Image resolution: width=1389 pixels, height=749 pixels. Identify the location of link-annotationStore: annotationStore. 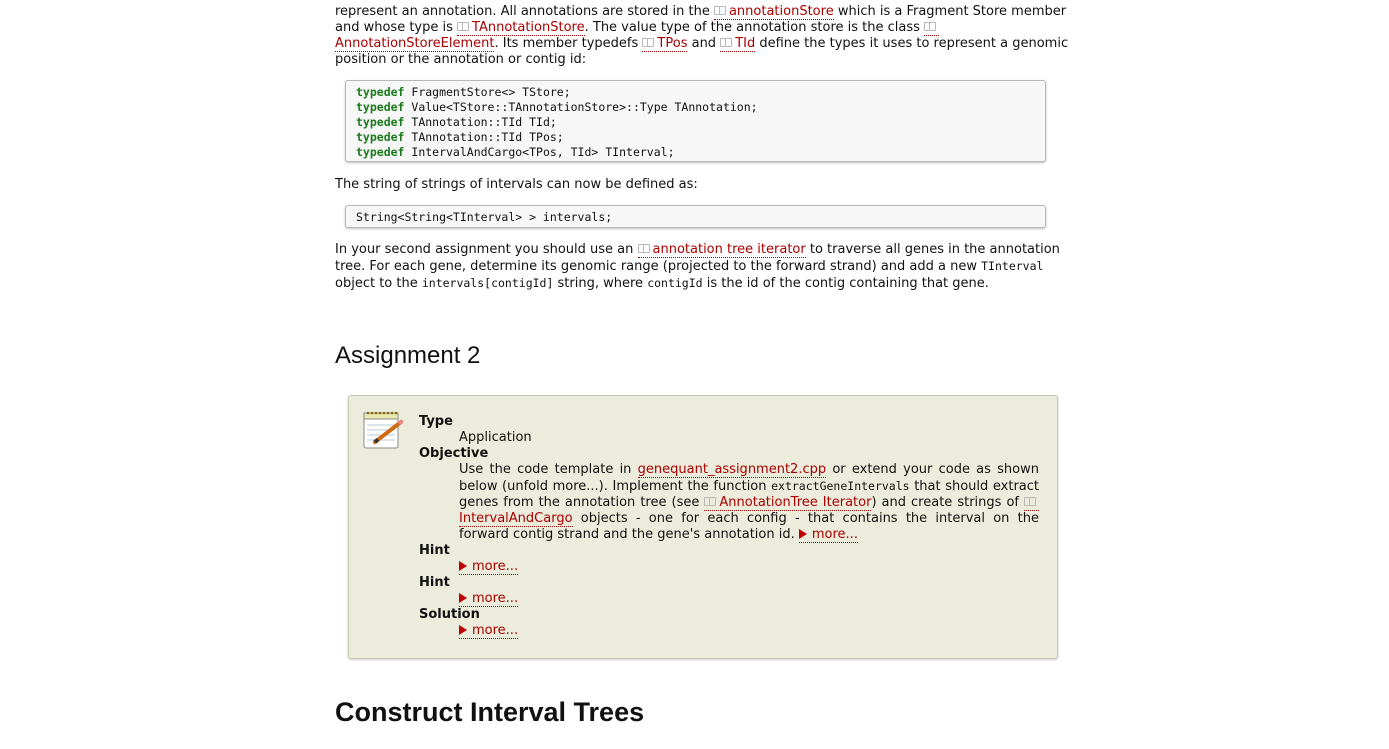
(773, 12).